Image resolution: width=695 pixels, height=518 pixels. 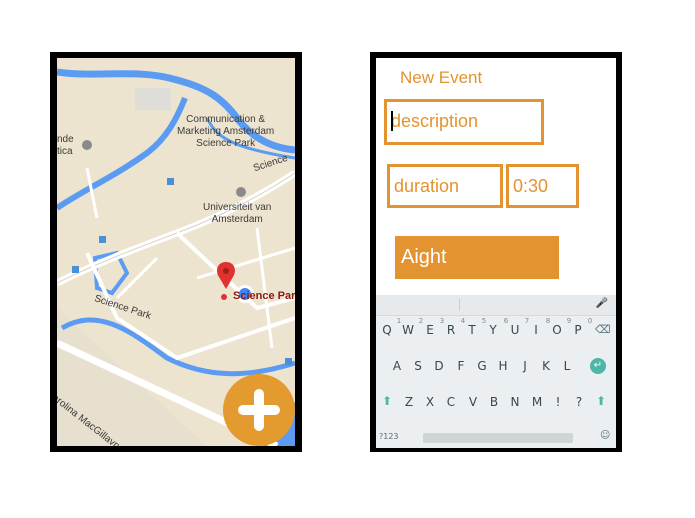 What do you see at coordinates (259, 410) in the screenshot?
I see `add-event-fab` at bounding box center [259, 410].